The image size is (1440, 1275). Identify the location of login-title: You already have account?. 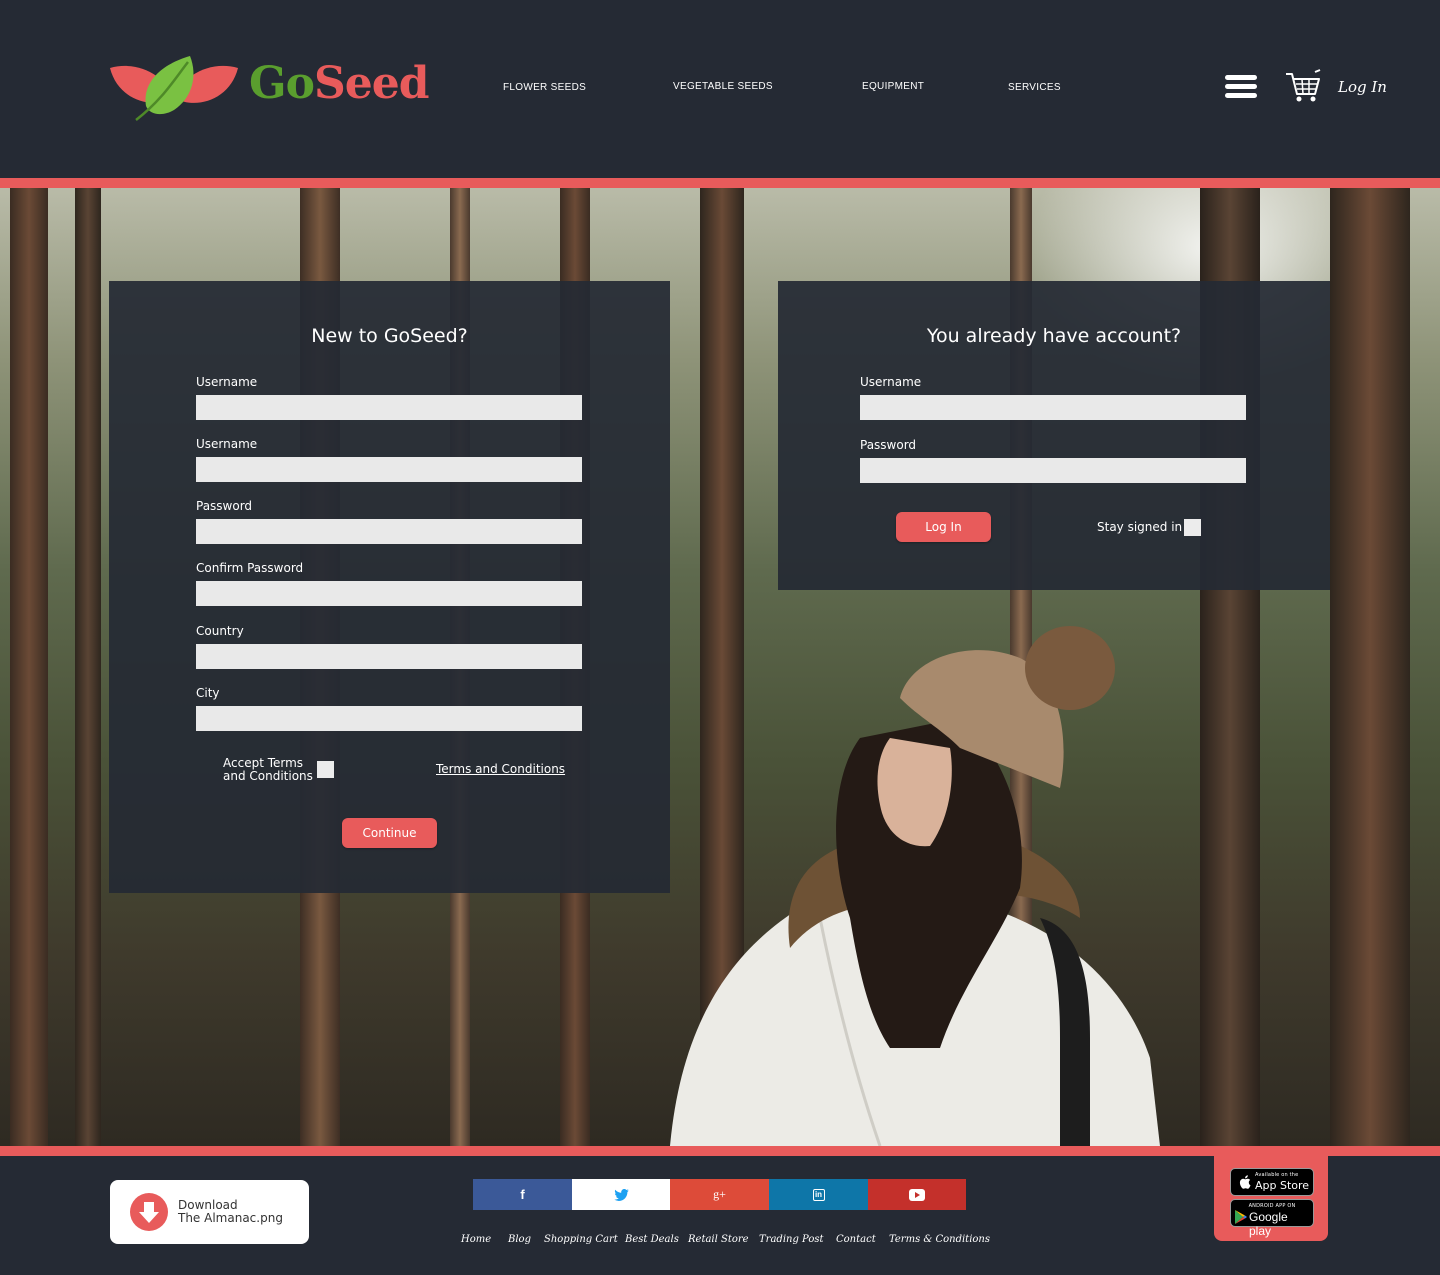
(1054, 336).